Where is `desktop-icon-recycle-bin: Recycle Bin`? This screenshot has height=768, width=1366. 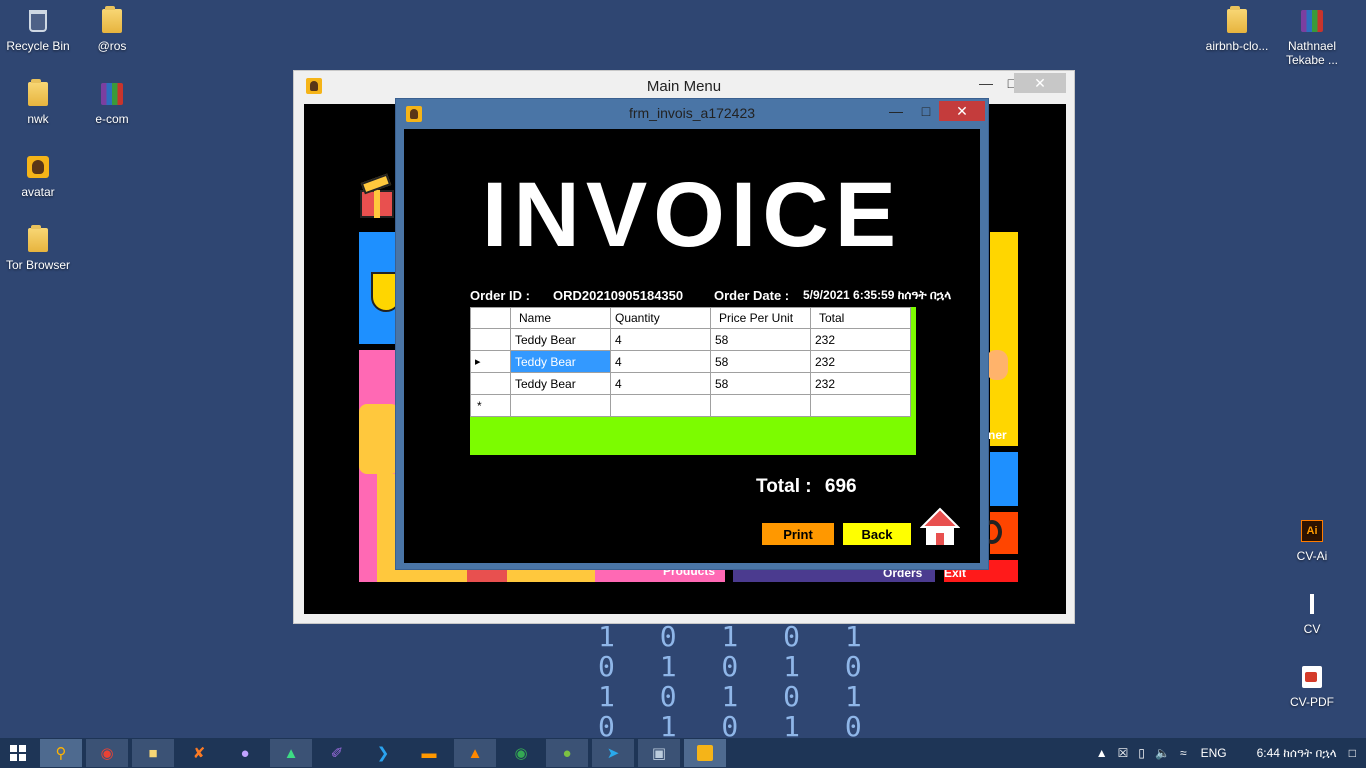 desktop-icon-recycle-bin: Recycle Bin is located at coordinates (38, 29).